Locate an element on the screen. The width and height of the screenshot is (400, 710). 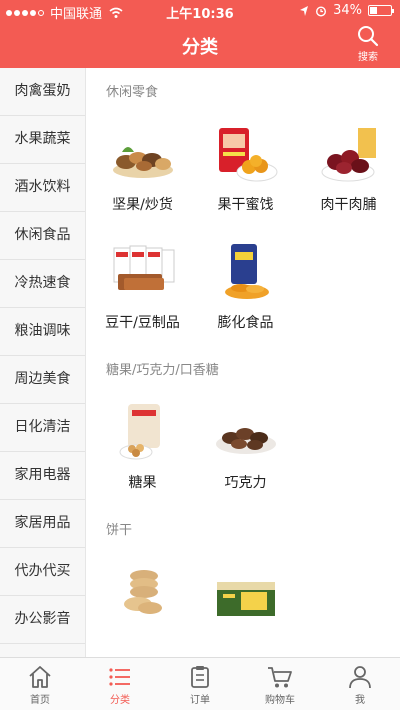
section-title-candy: 糖果/巧克力/口香糖 is located at coordinates (162, 370).